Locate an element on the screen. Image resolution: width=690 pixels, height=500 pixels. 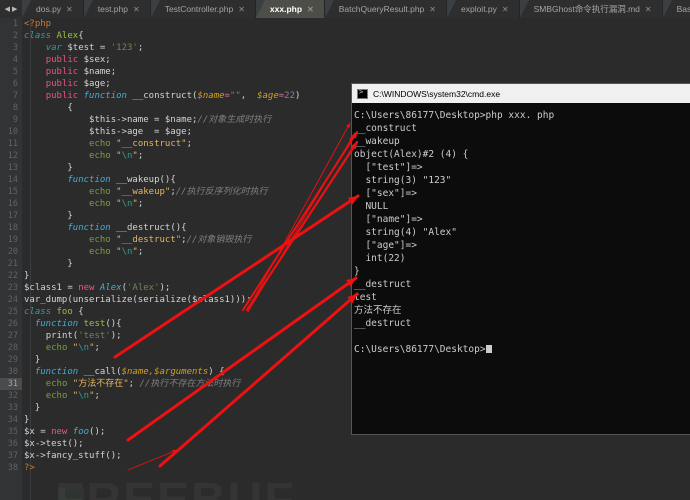
line-number: 37 is located at coordinates (11, 456).